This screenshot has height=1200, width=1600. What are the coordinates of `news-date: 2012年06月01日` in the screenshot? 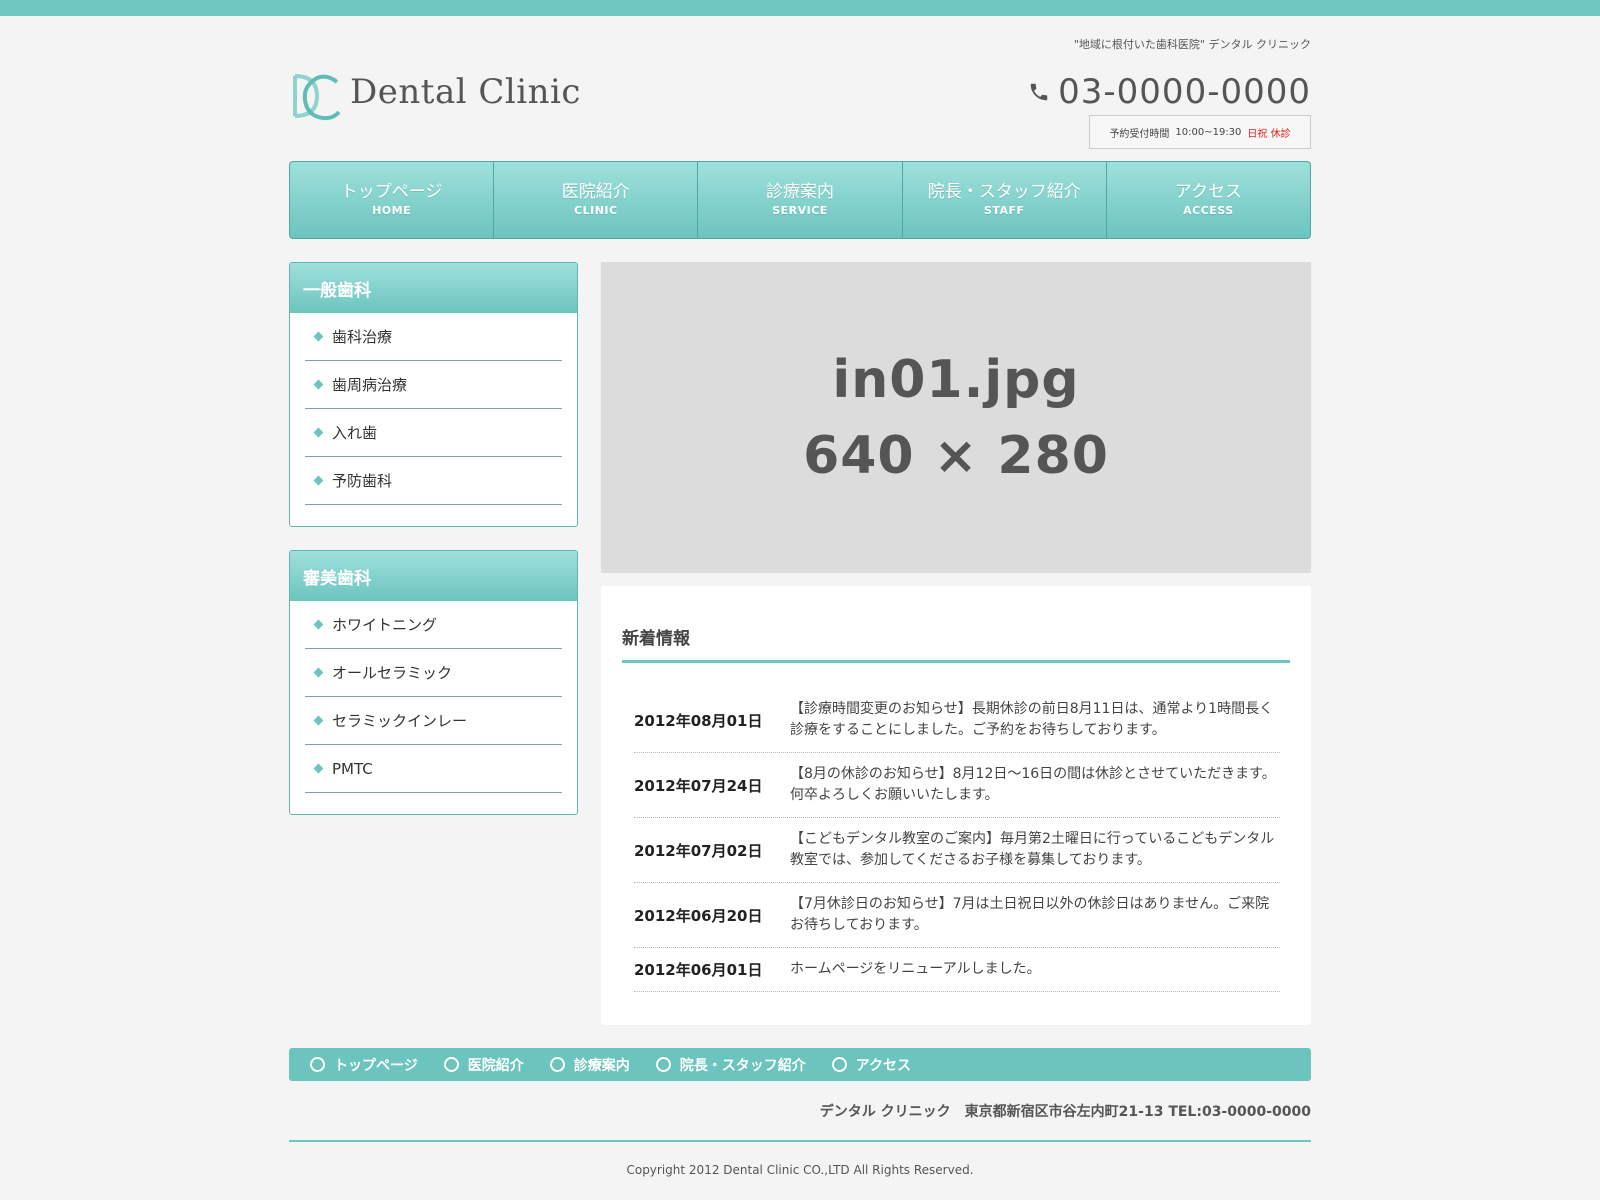 It's located at (698, 970).